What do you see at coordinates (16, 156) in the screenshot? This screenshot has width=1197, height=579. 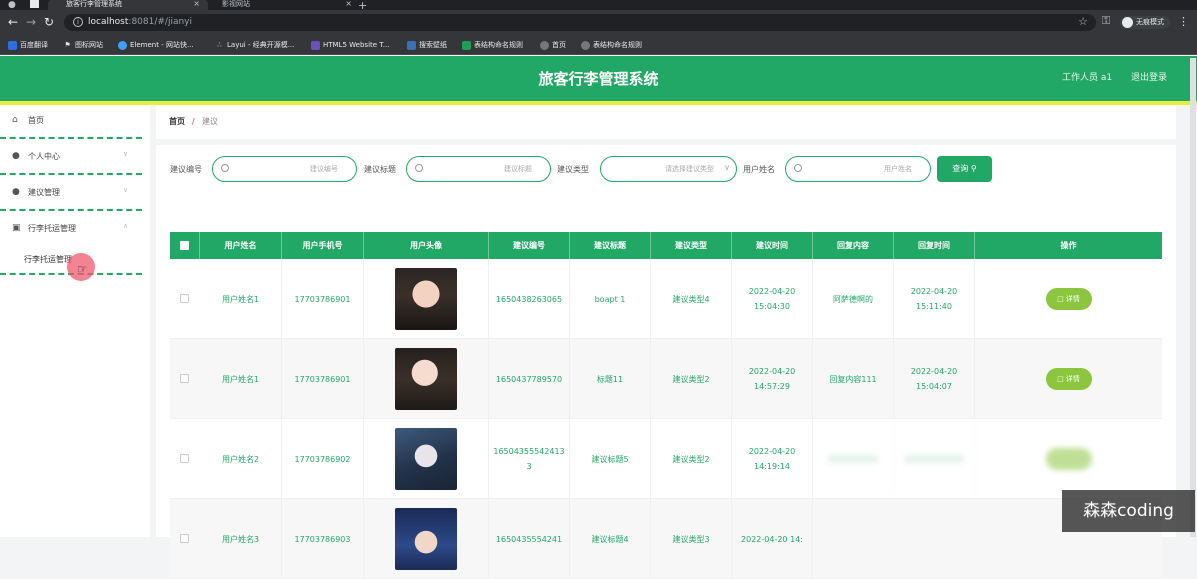 I see `user-icon: ●` at bounding box center [16, 156].